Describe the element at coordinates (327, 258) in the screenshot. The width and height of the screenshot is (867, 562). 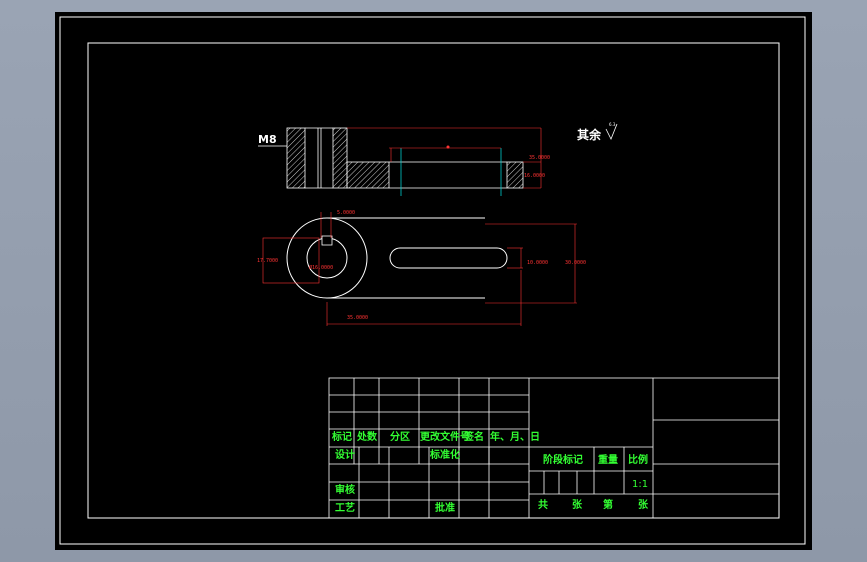
I see `outer-boss` at that location.